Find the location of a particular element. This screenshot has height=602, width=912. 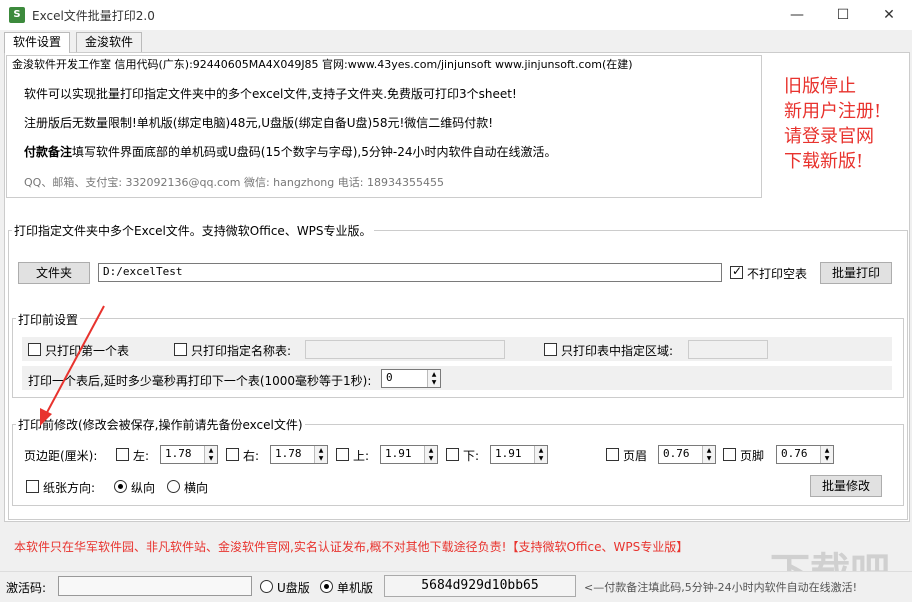

old-version-notice: 旧版停止 新用户注册! 请登录官网 下载新版! is located at coordinates (832, 124).